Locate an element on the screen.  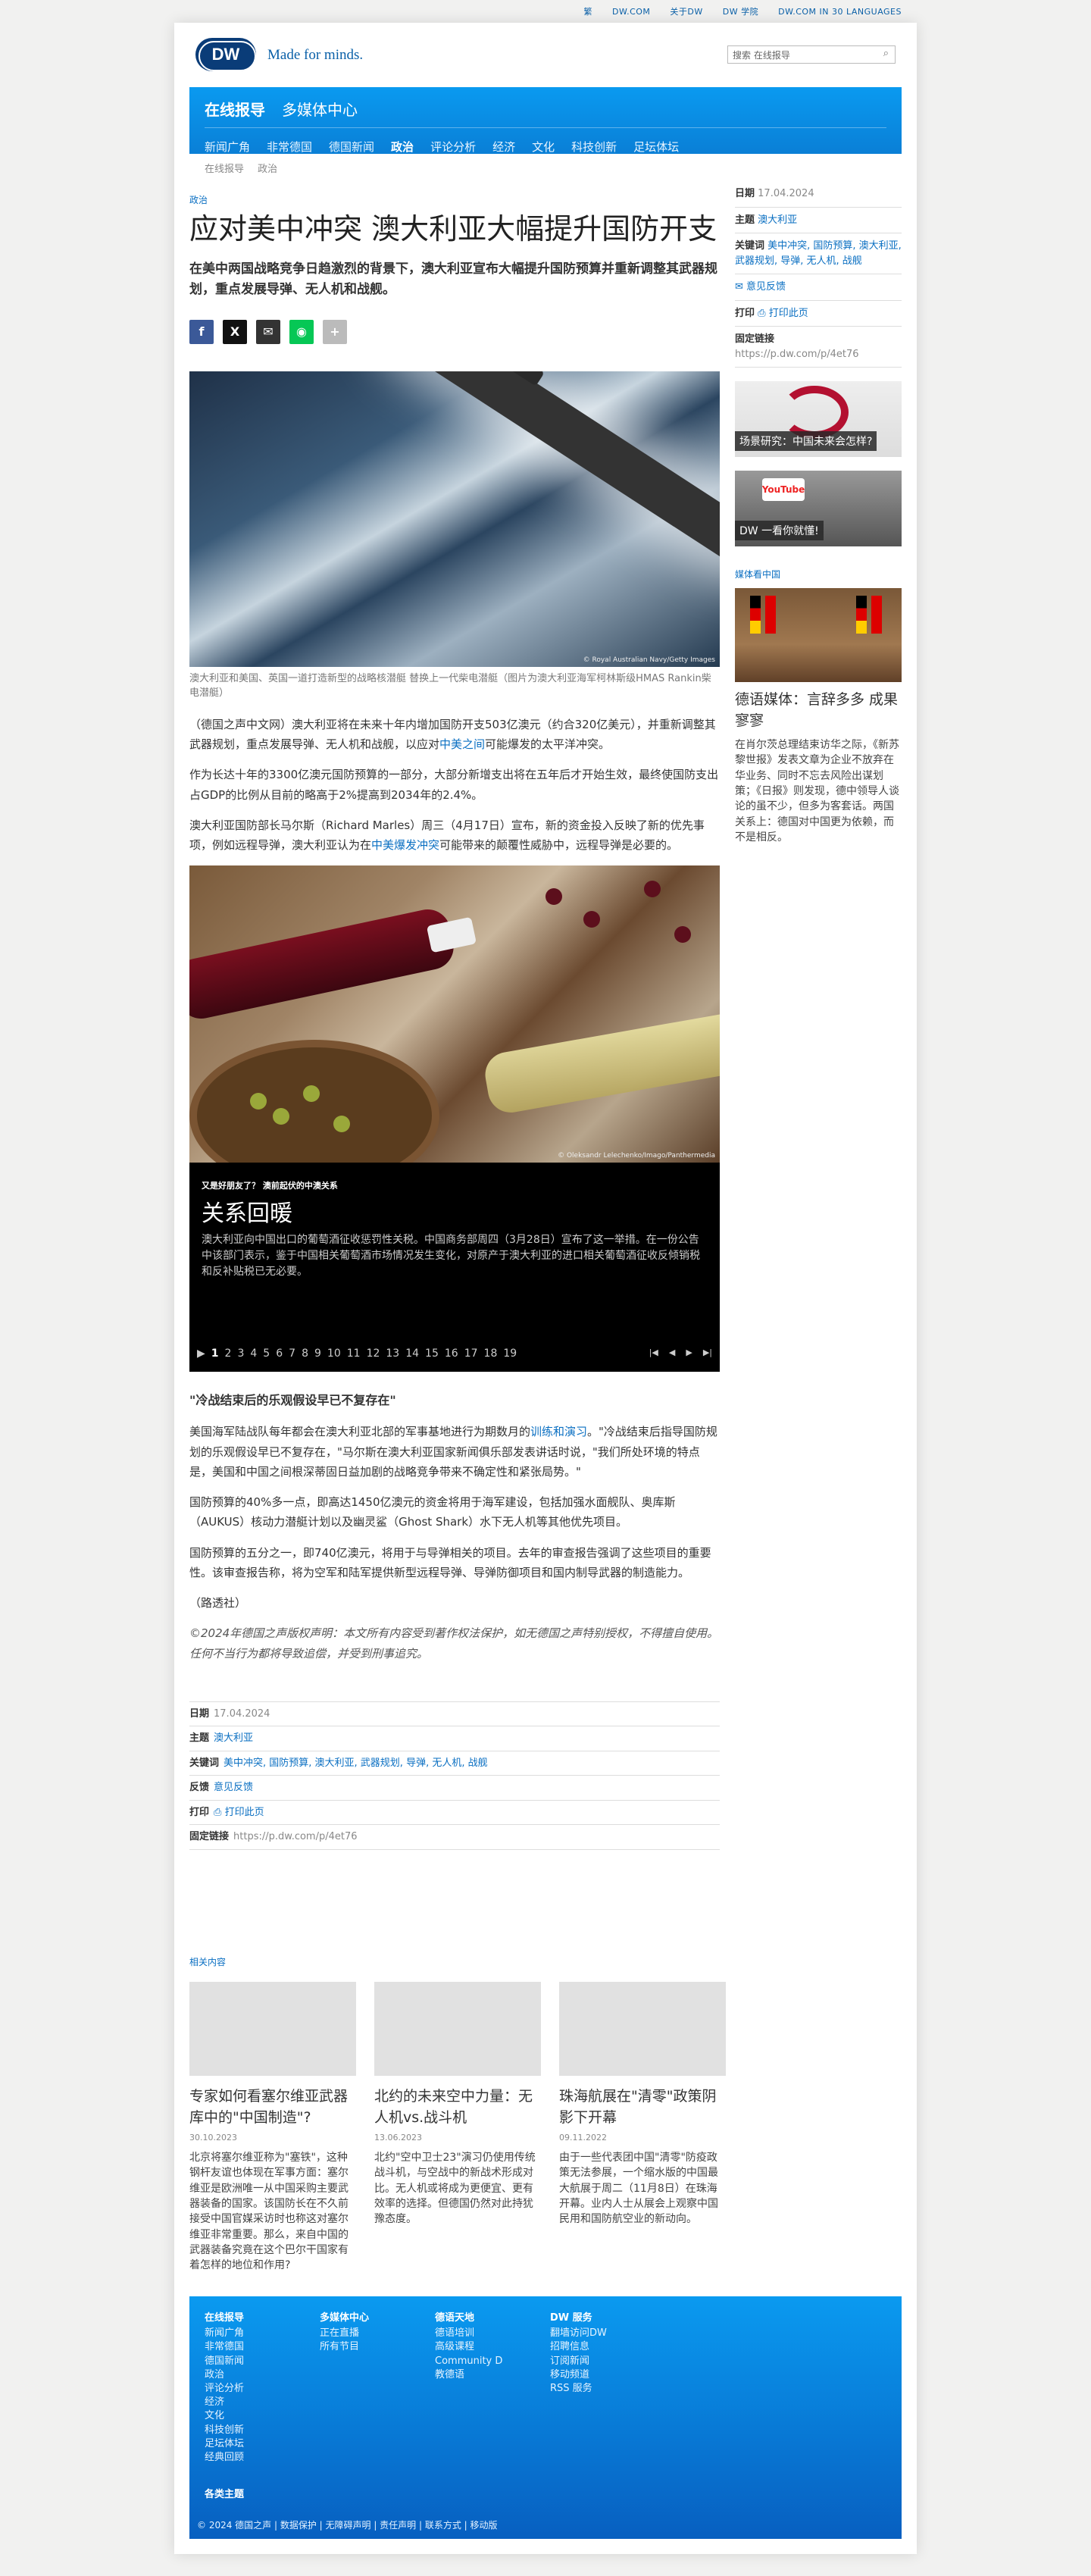
gallery-page: 13 is located at coordinates (392, 1353).